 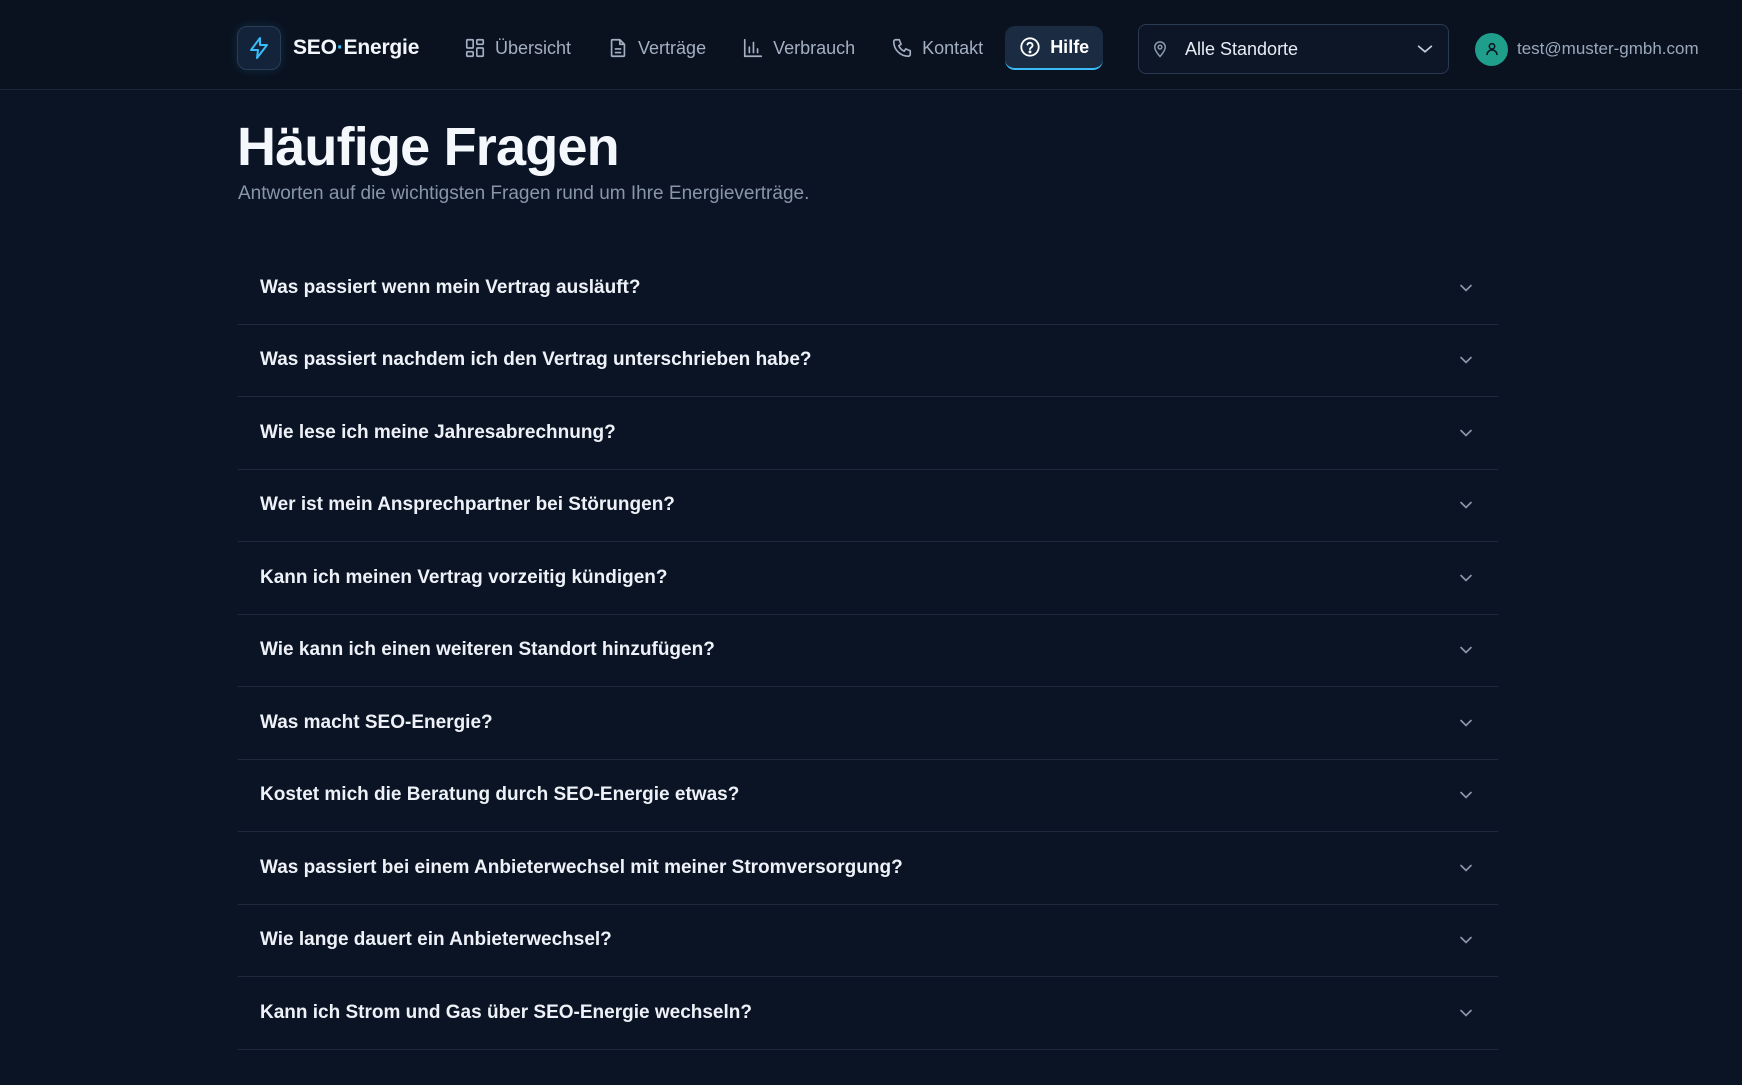 I want to click on brand-name: SEO·Energie, so click(x=356, y=47).